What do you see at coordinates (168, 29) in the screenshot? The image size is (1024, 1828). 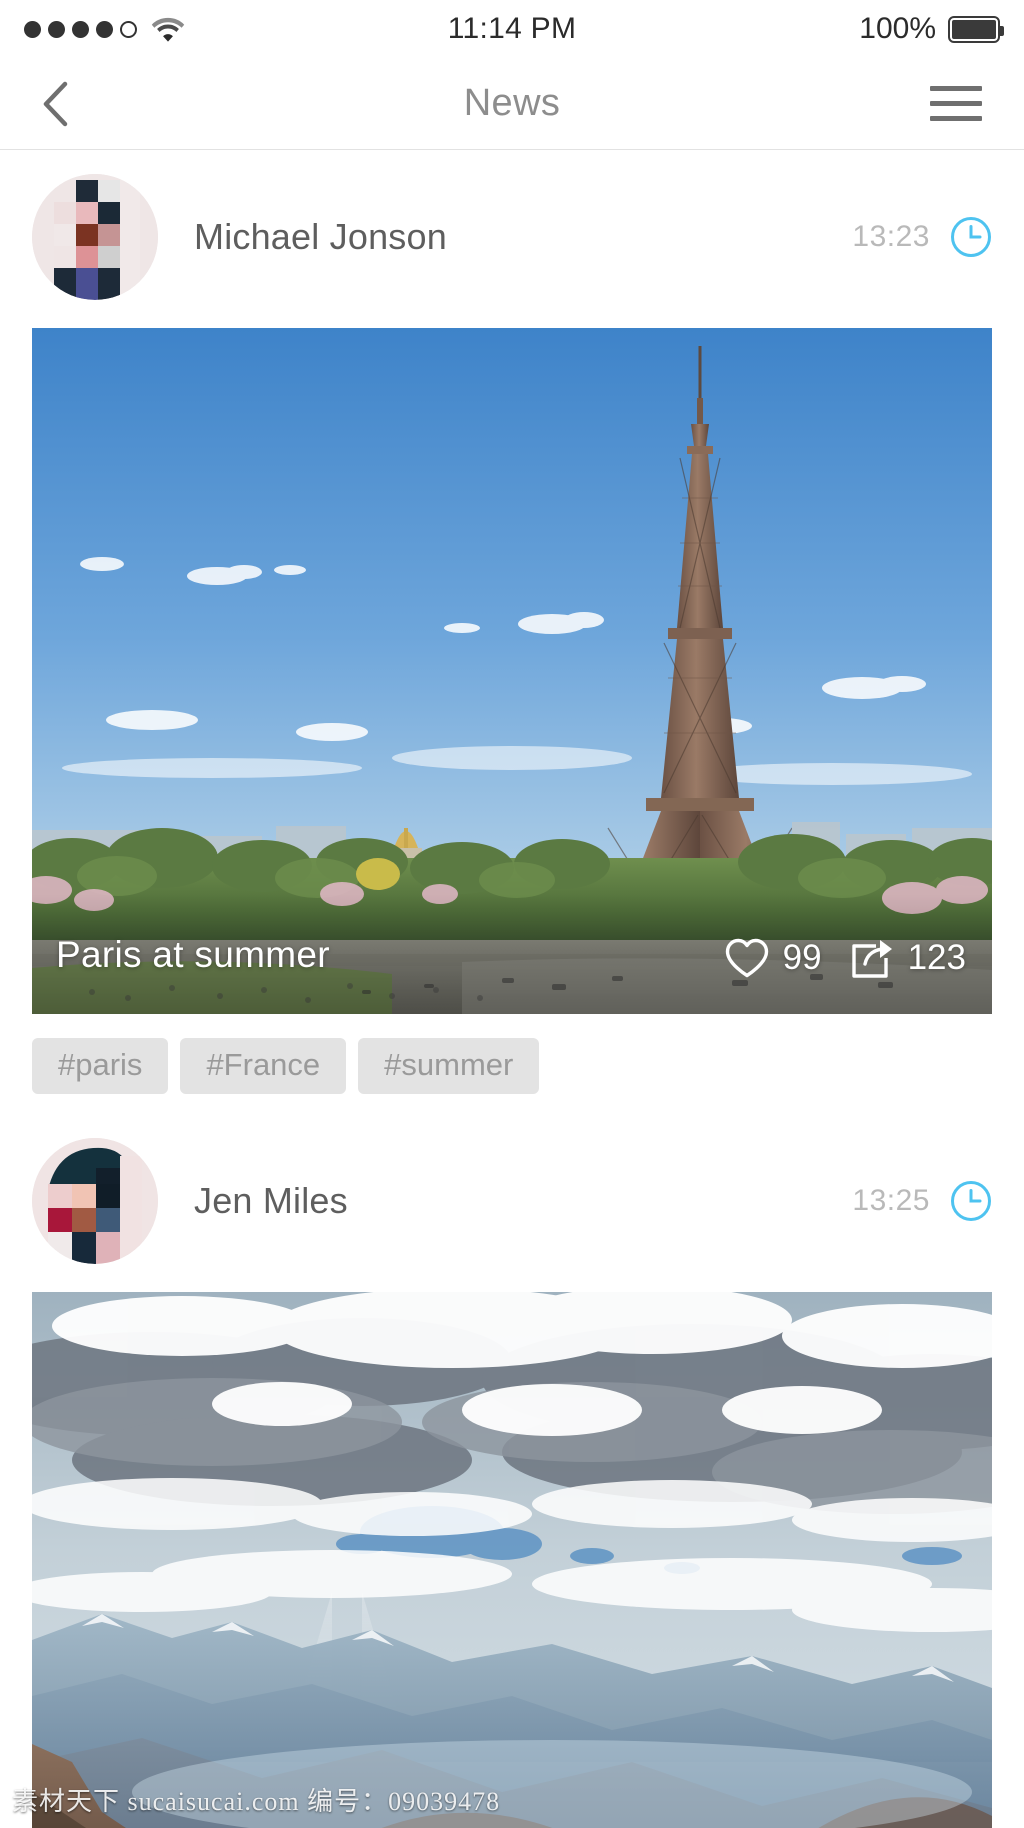 I see `wifi-icon` at bounding box center [168, 29].